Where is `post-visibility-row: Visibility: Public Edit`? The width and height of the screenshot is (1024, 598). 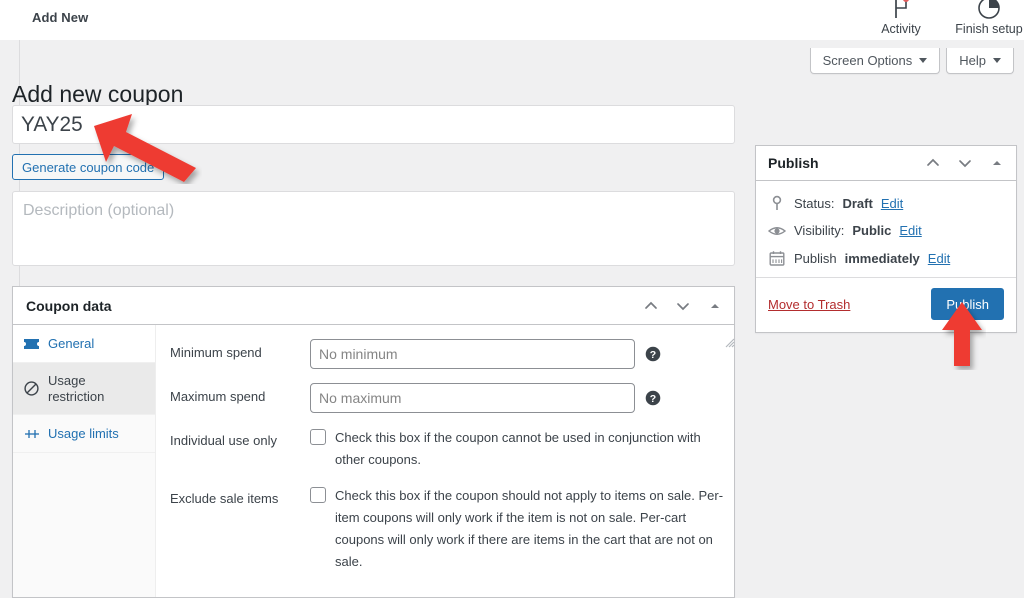
post-visibility-row: Visibility: Public Edit is located at coordinates (886, 231).